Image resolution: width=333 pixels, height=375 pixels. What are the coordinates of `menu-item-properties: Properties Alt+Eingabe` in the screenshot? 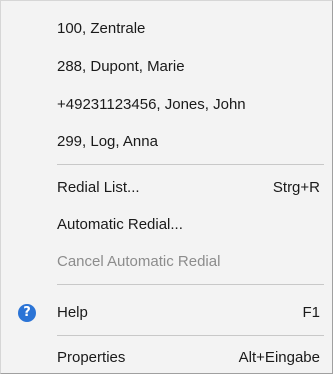 It's located at (166, 358).